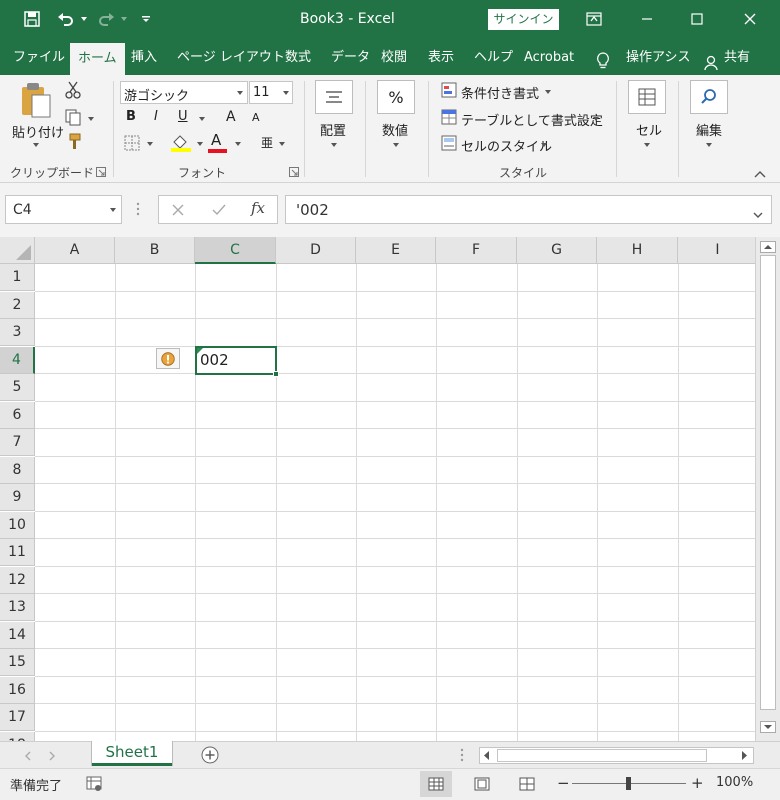  I want to click on close-icon, so click(750, 19).